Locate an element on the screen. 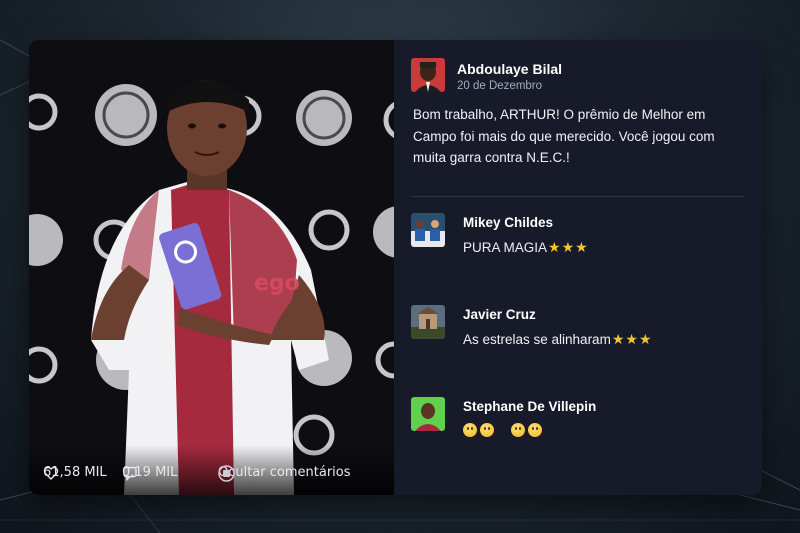 The height and width of the screenshot is (533, 800). commenter-name: Javier Cruz is located at coordinates (557, 314).